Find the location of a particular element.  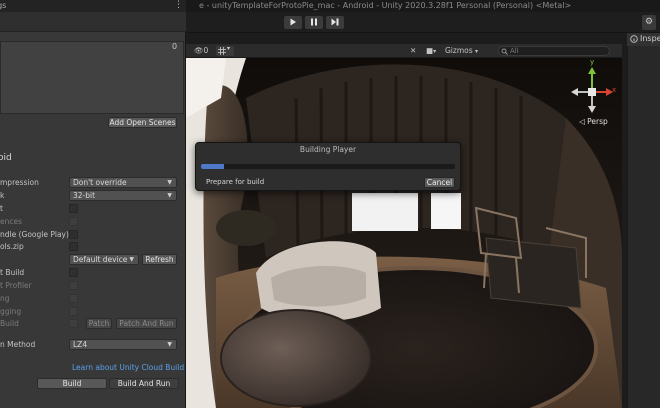

symlink-sources-checkbox is located at coordinates (73, 221).